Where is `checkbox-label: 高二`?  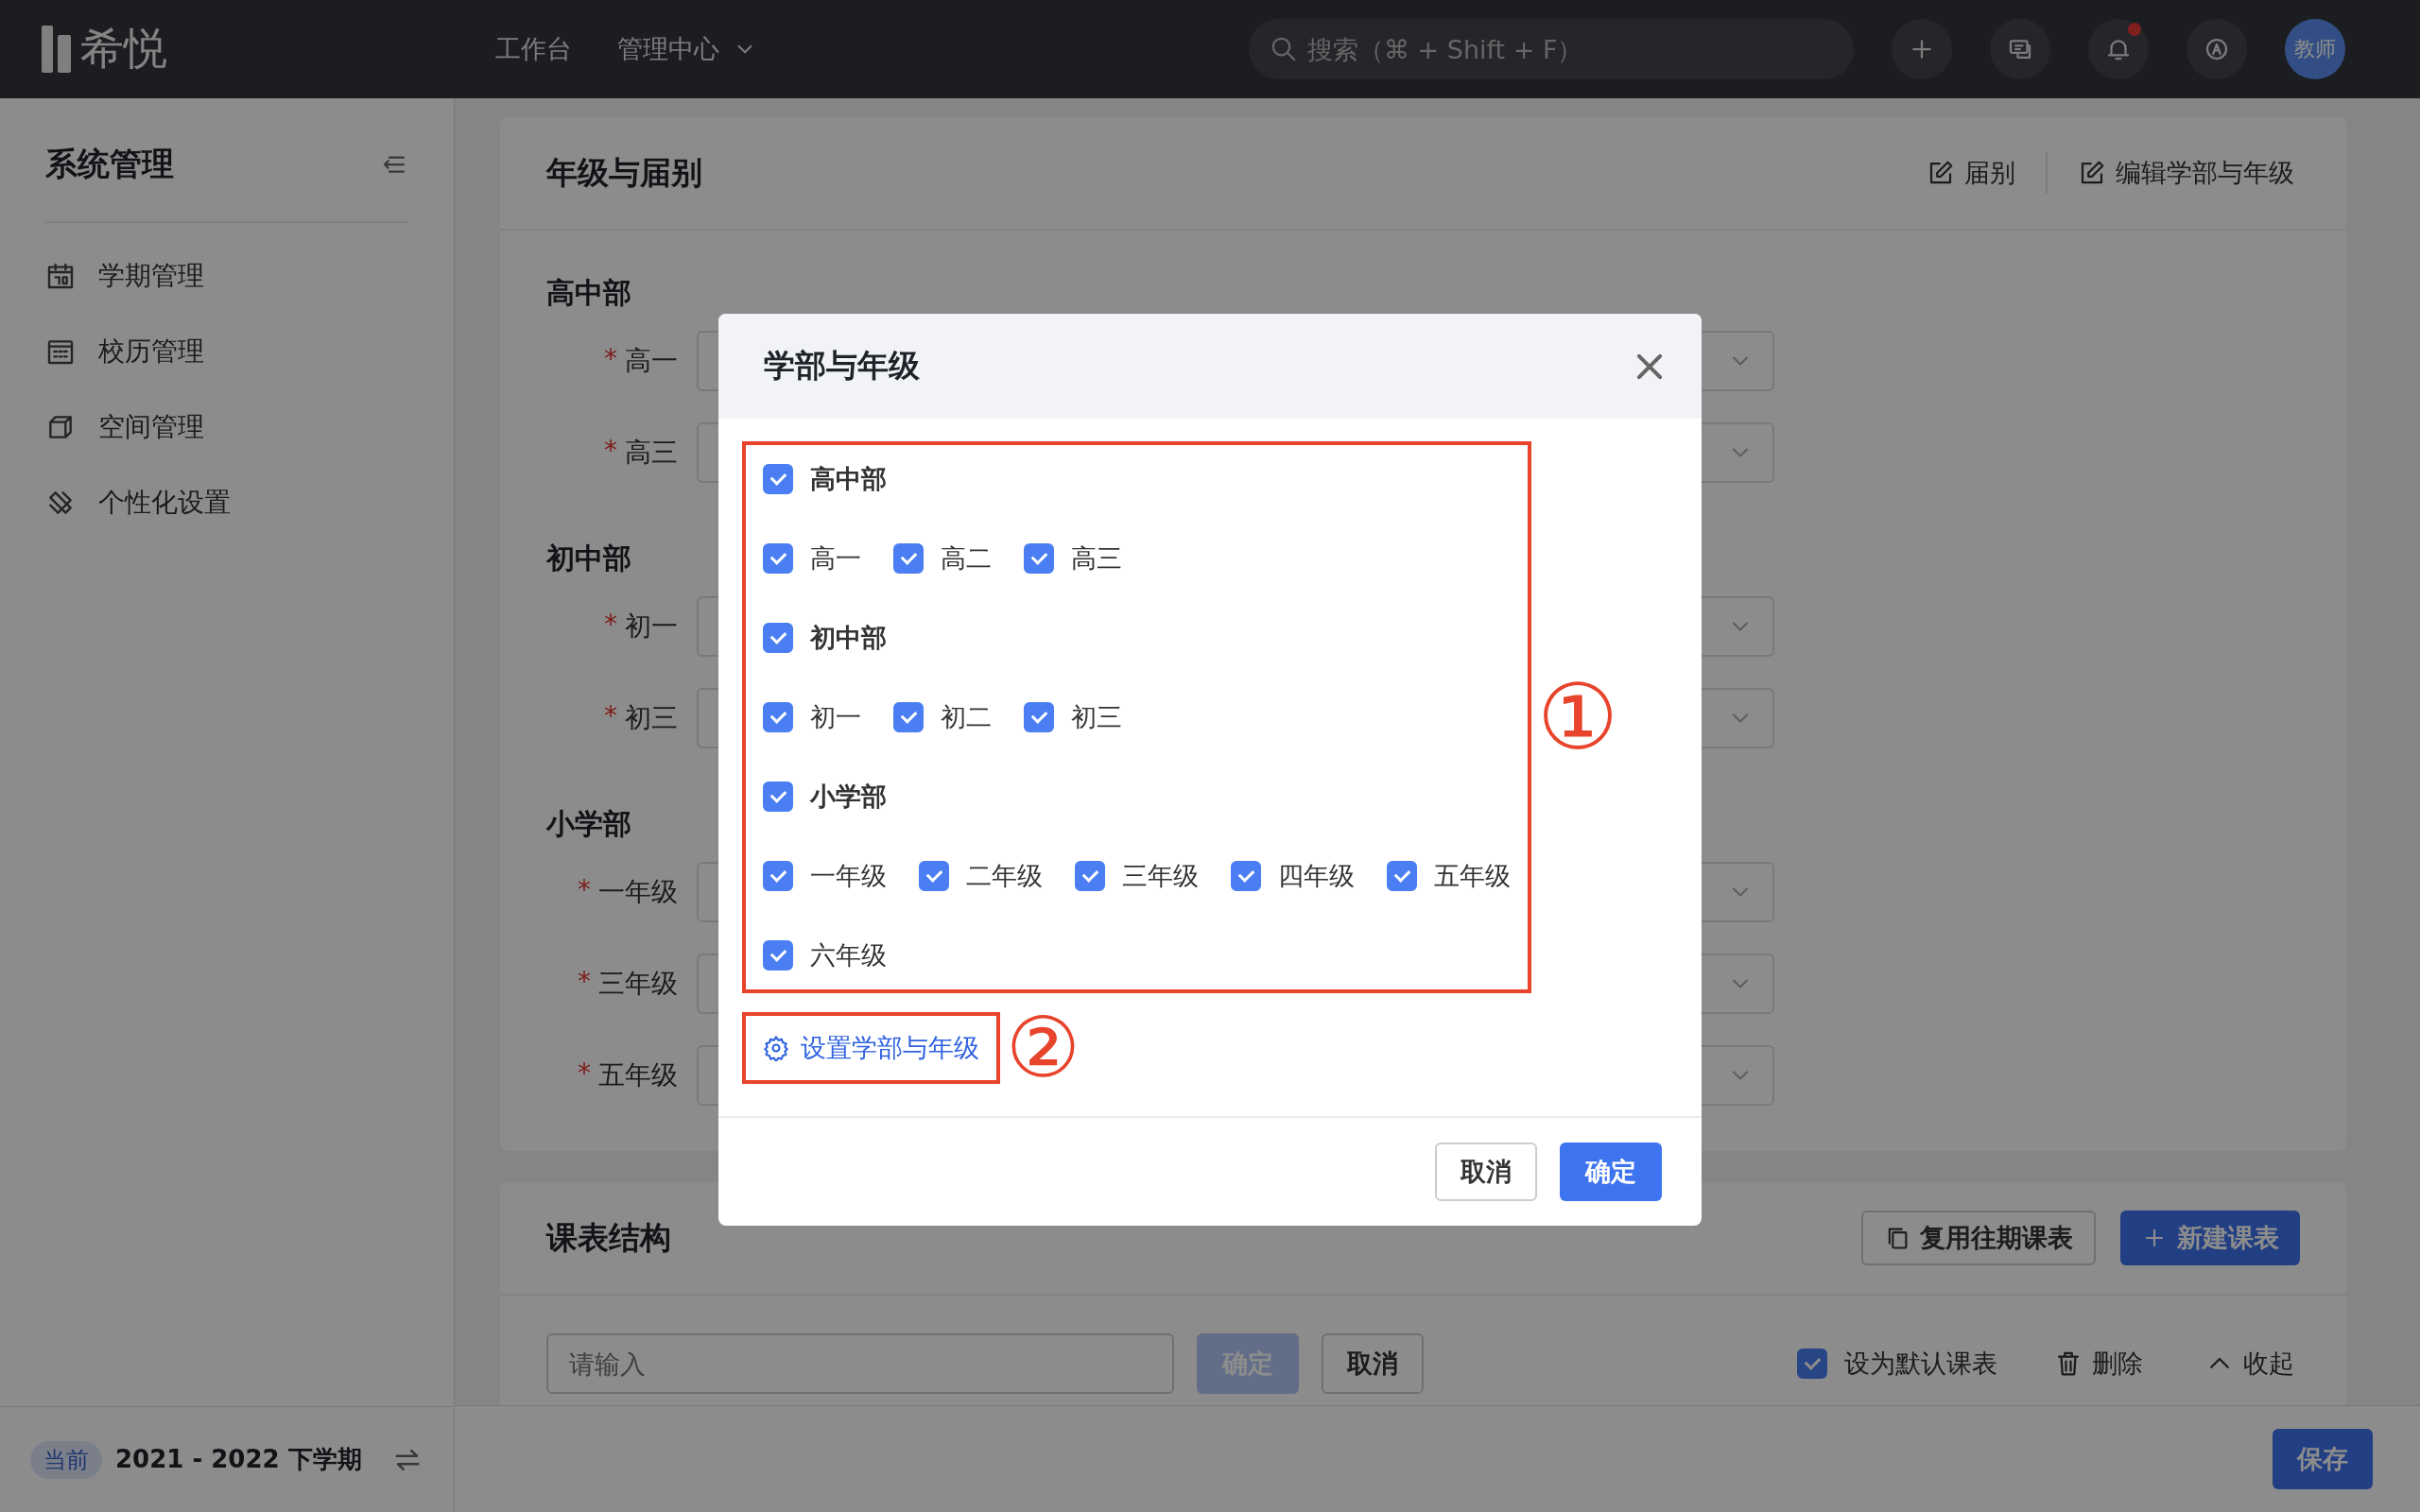
checkbox-label: 高二 is located at coordinates (966, 558).